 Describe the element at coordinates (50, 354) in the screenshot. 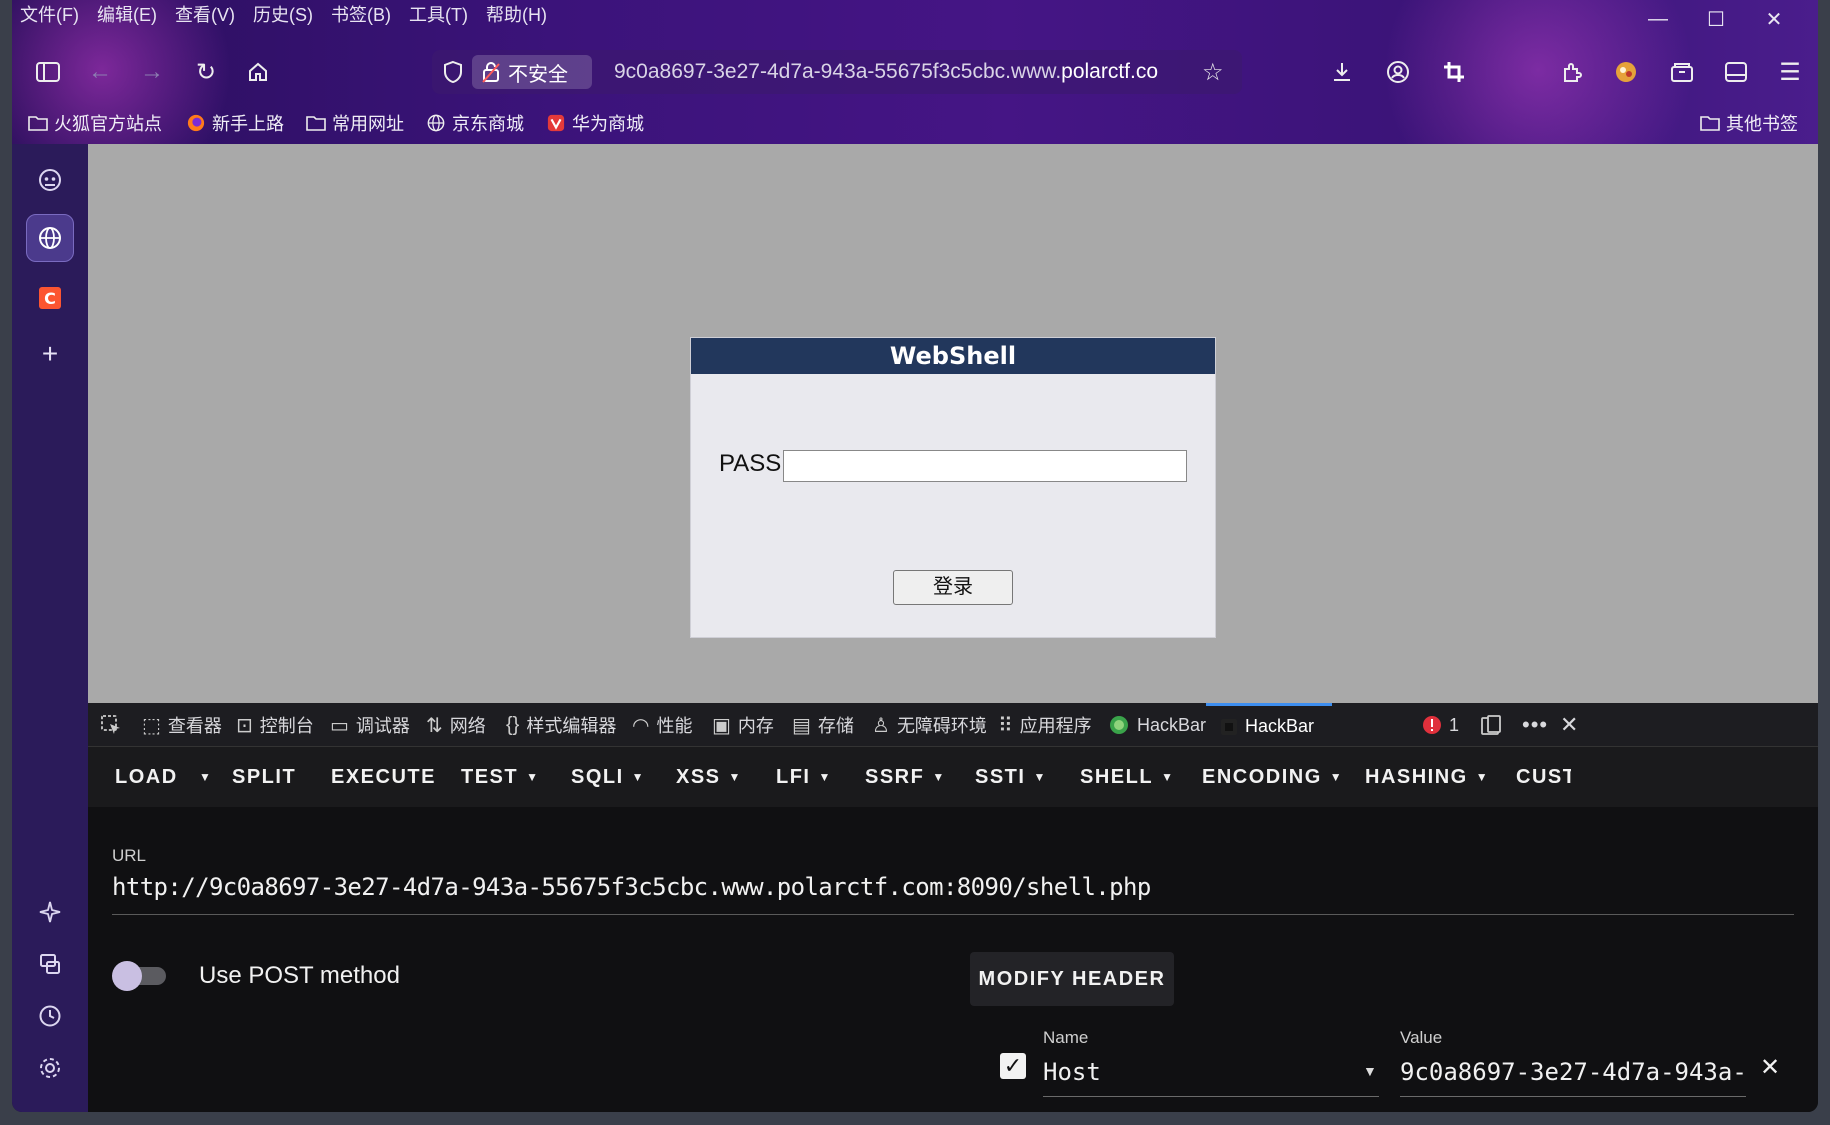

I see `add-panel-icon: +` at that location.